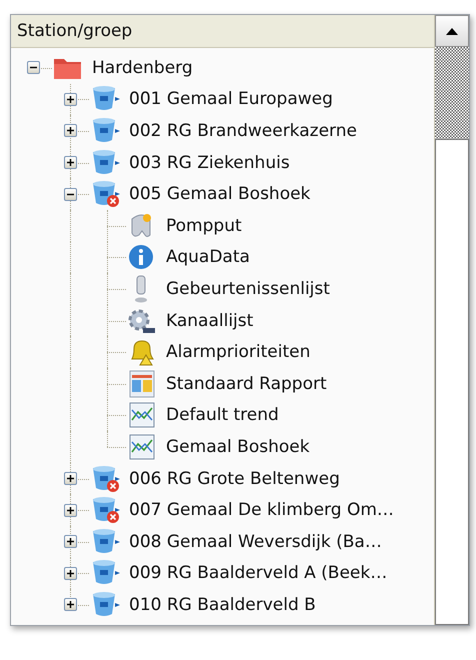 This screenshot has width=476, height=660. I want to click on tree-item: Hardenberg, so click(142, 68).